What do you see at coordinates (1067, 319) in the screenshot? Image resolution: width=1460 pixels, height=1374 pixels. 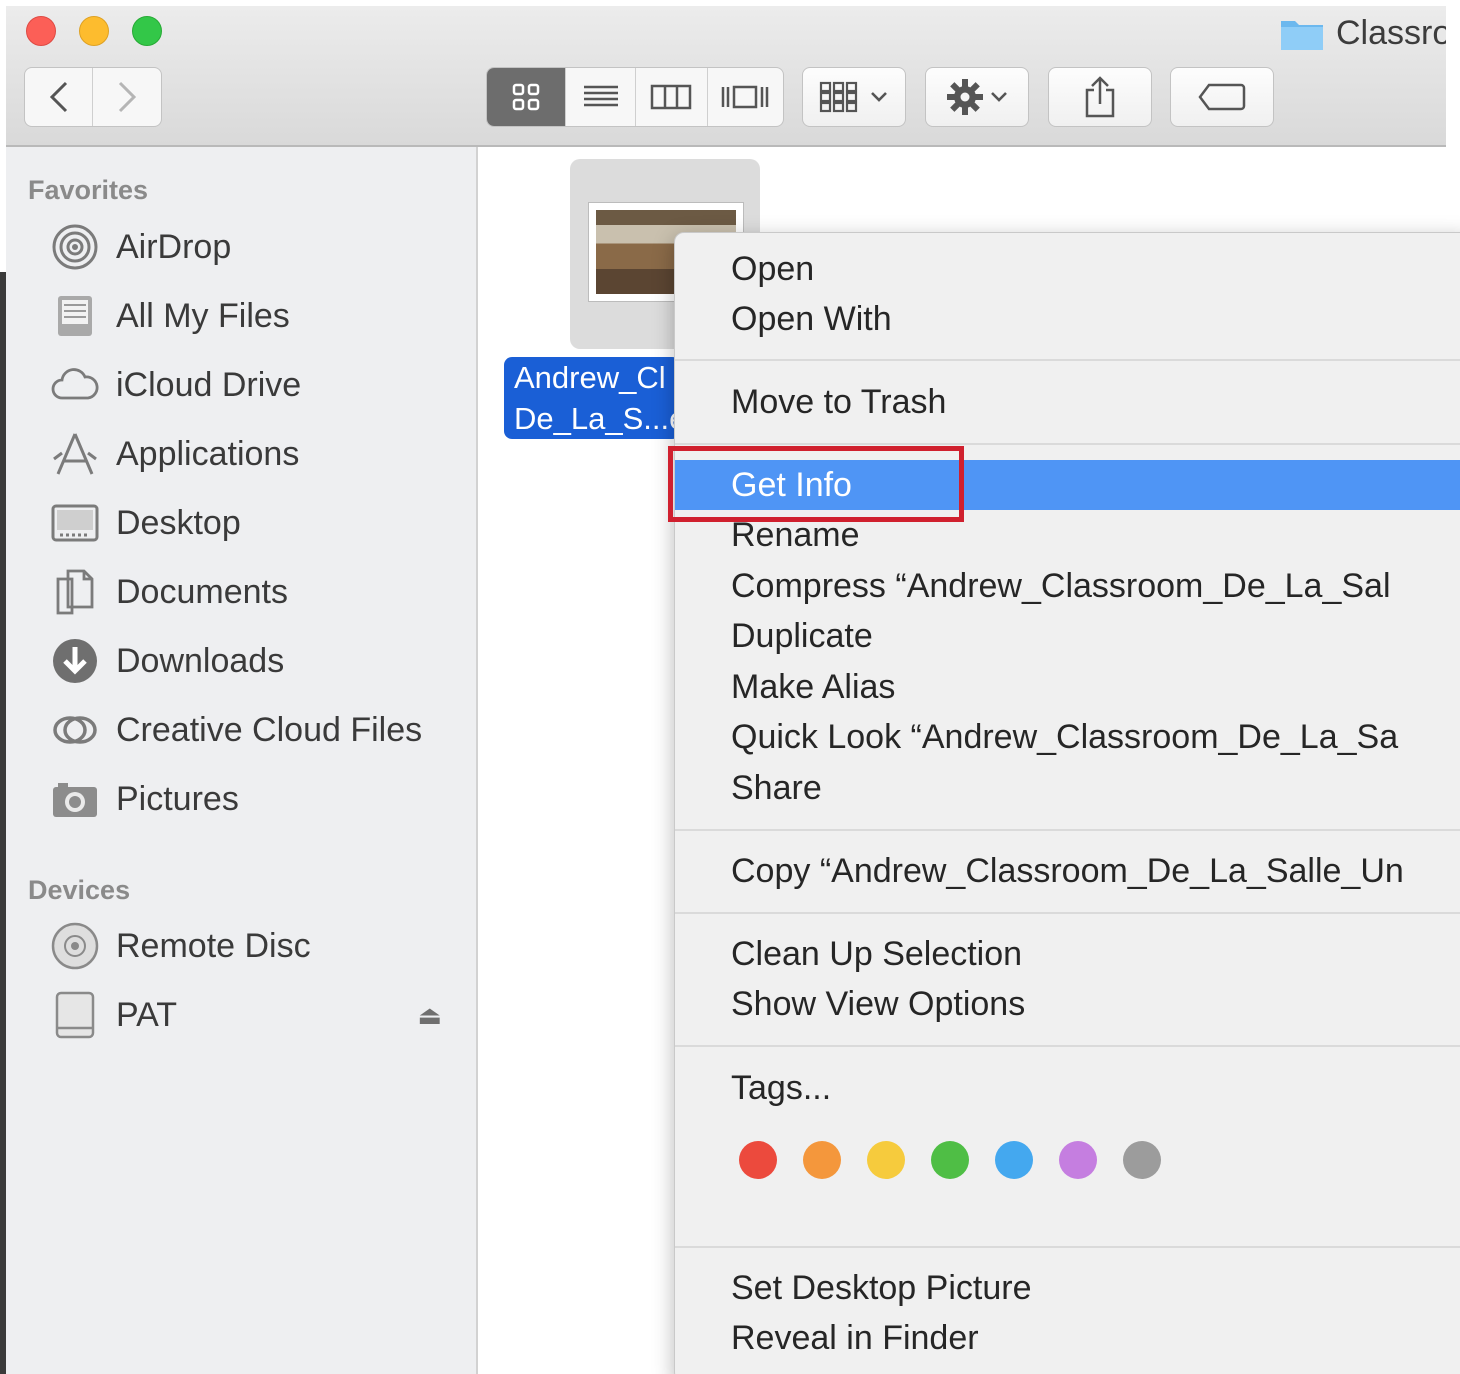 I see `menu-item-open-with: Open With` at bounding box center [1067, 319].